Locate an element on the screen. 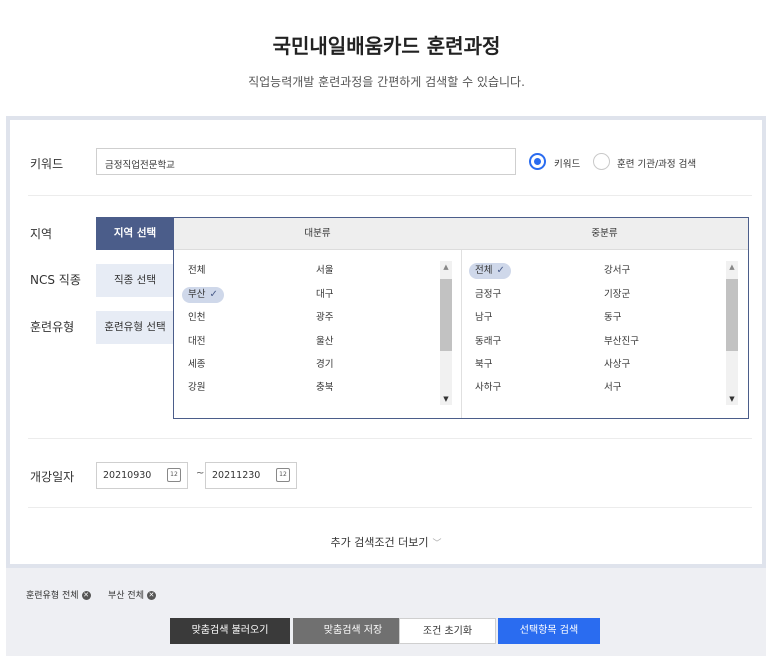 This screenshot has height=656, width=773. filter-chip-label: 훈련유형 전체 is located at coordinates (52, 596).